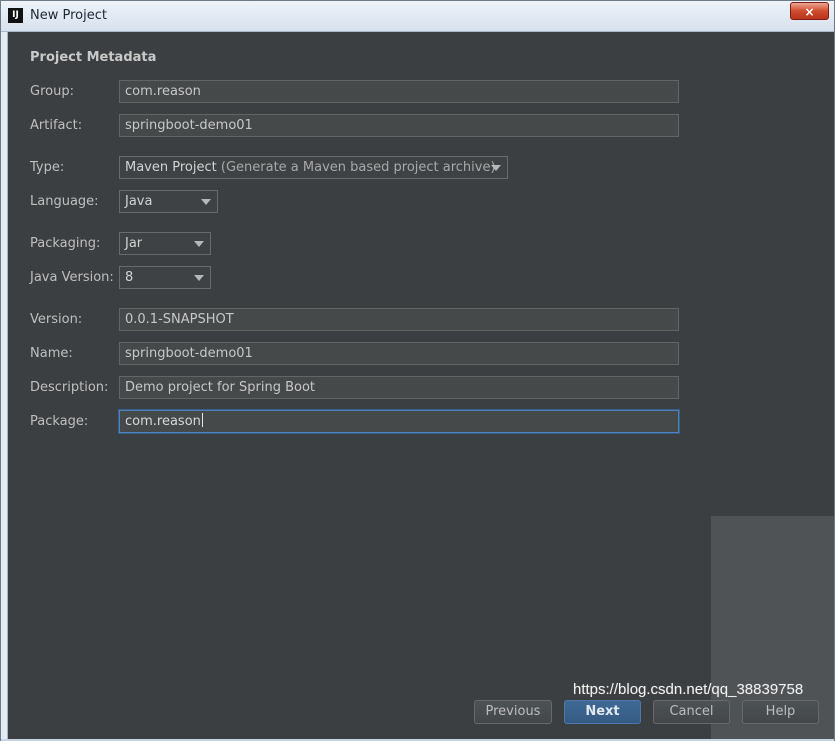 The height and width of the screenshot is (741, 835). I want to click on version-label: Version:, so click(56, 319).